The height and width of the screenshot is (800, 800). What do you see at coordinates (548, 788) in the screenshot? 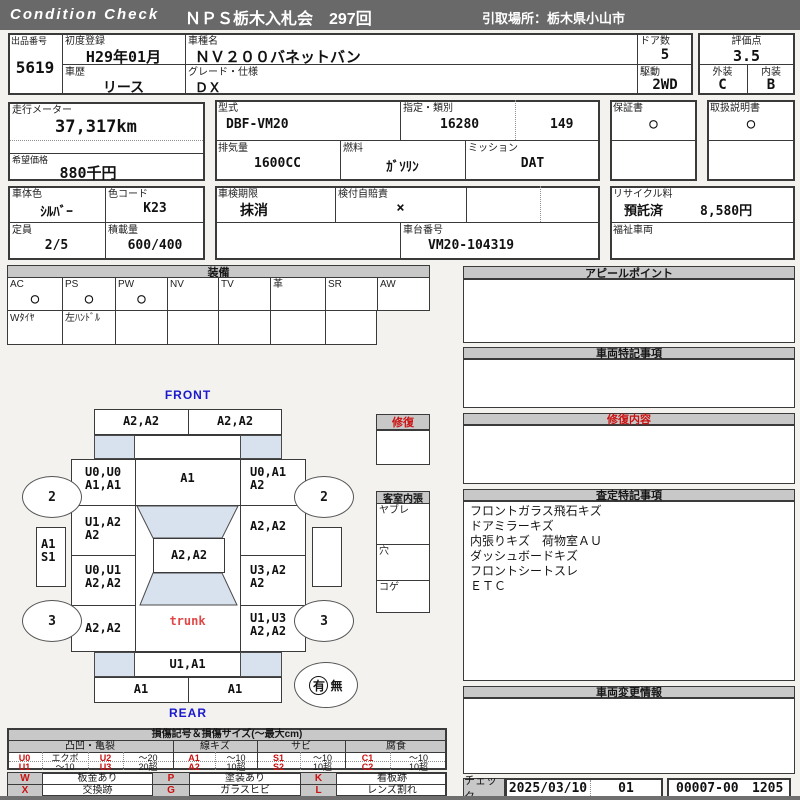
I see `check-date: 2025/03/10` at bounding box center [548, 788].